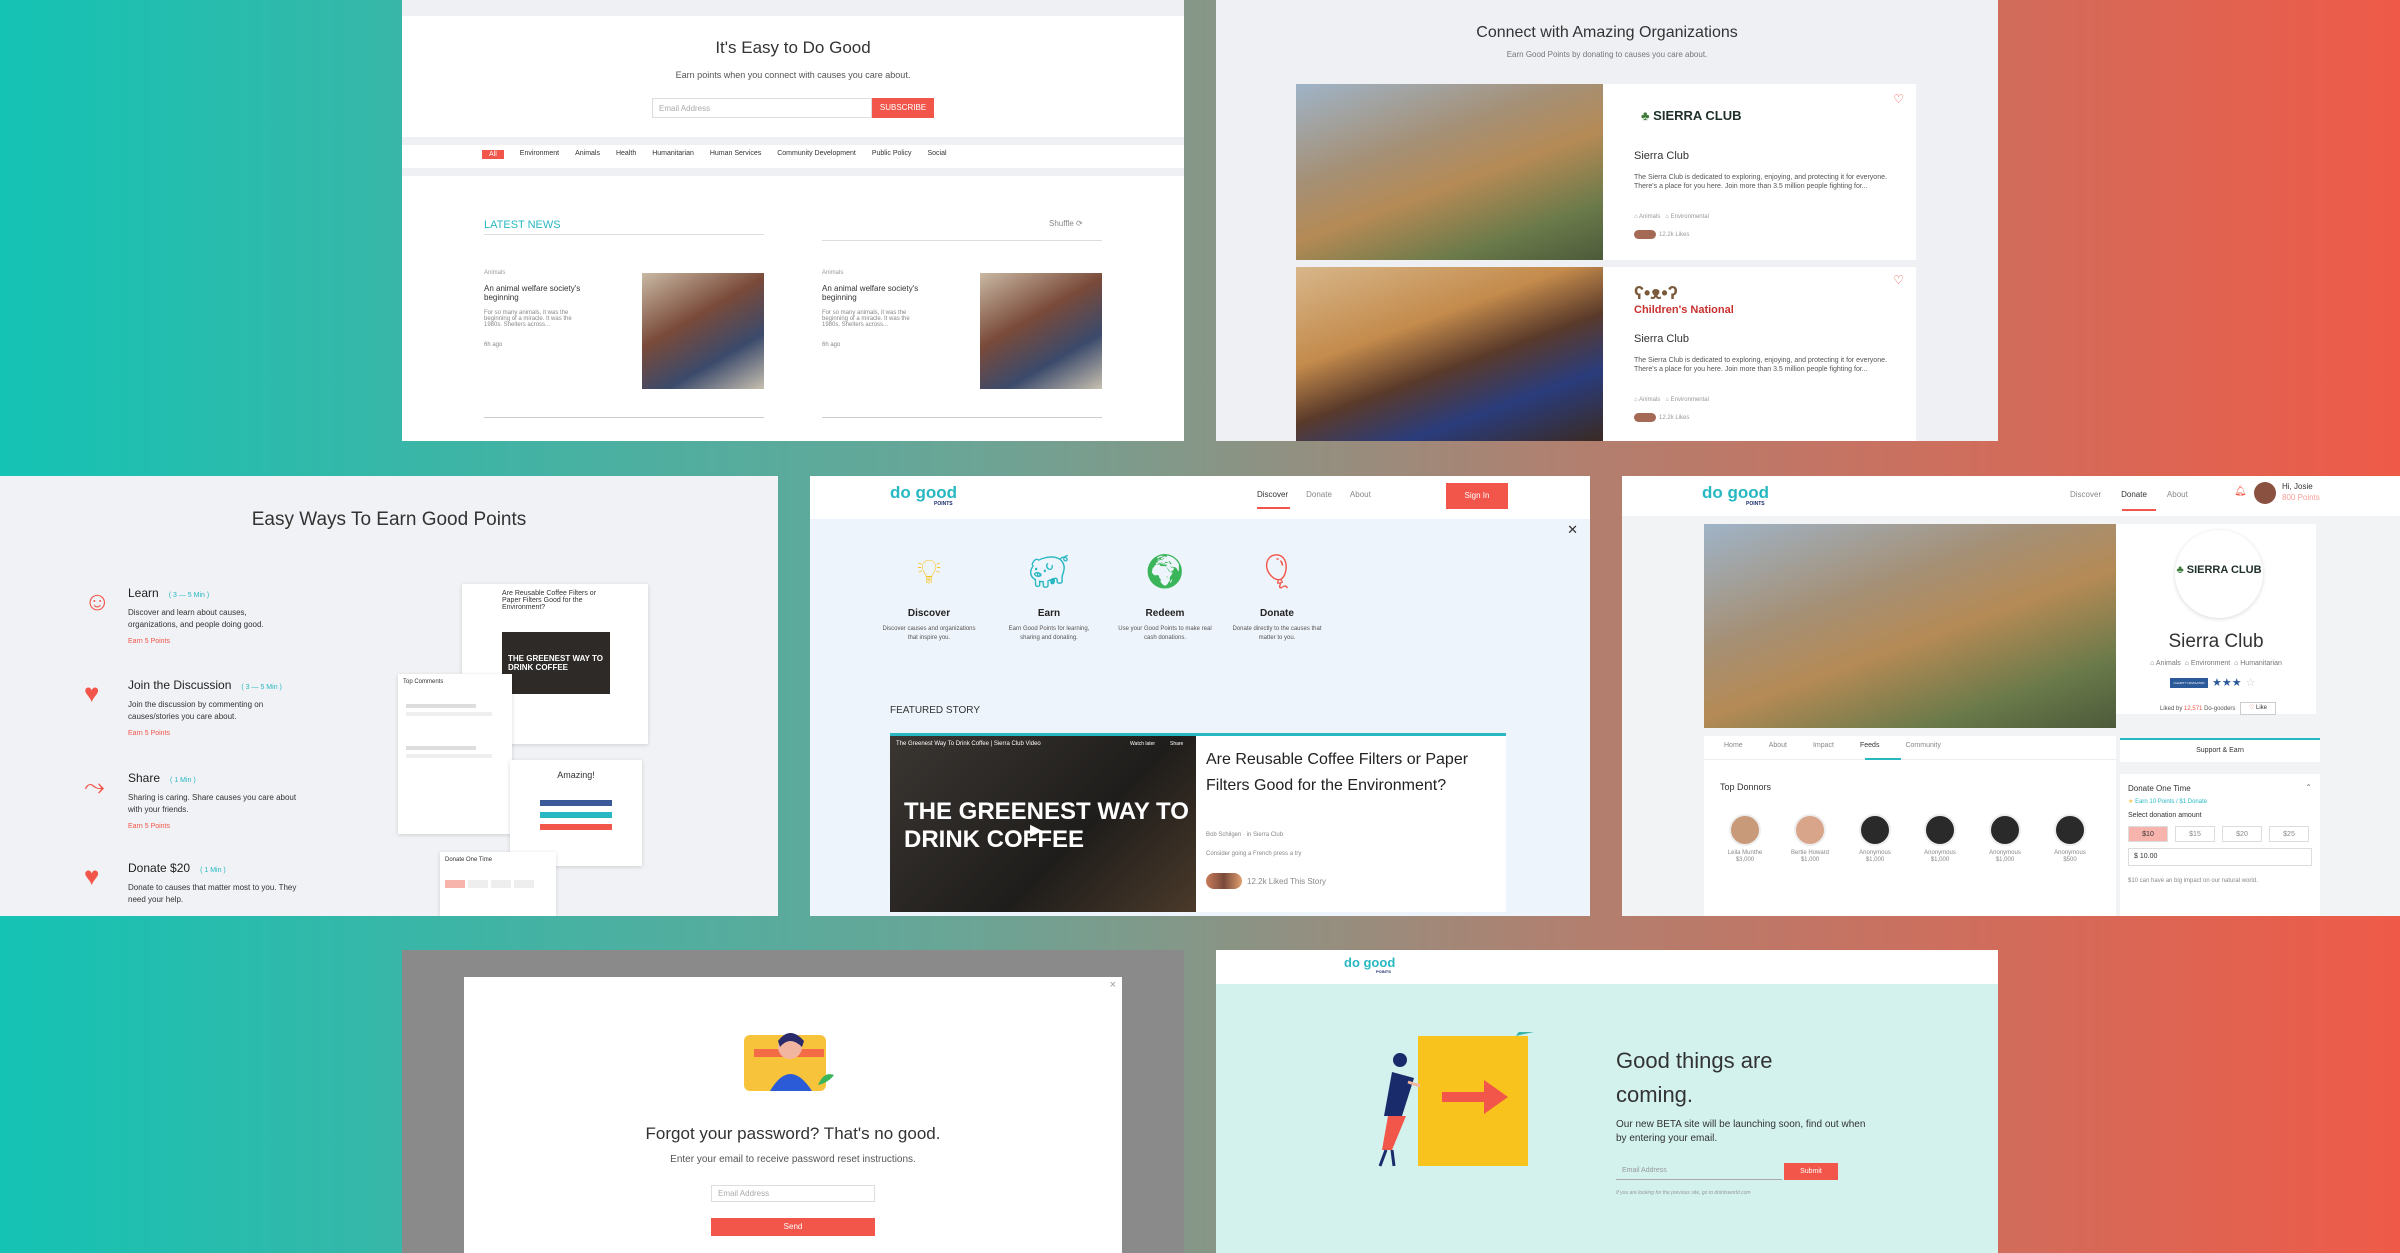 This screenshot has width=2400, height=1253. I want to click on like-button: ♡ Like, so click(2258, 708).